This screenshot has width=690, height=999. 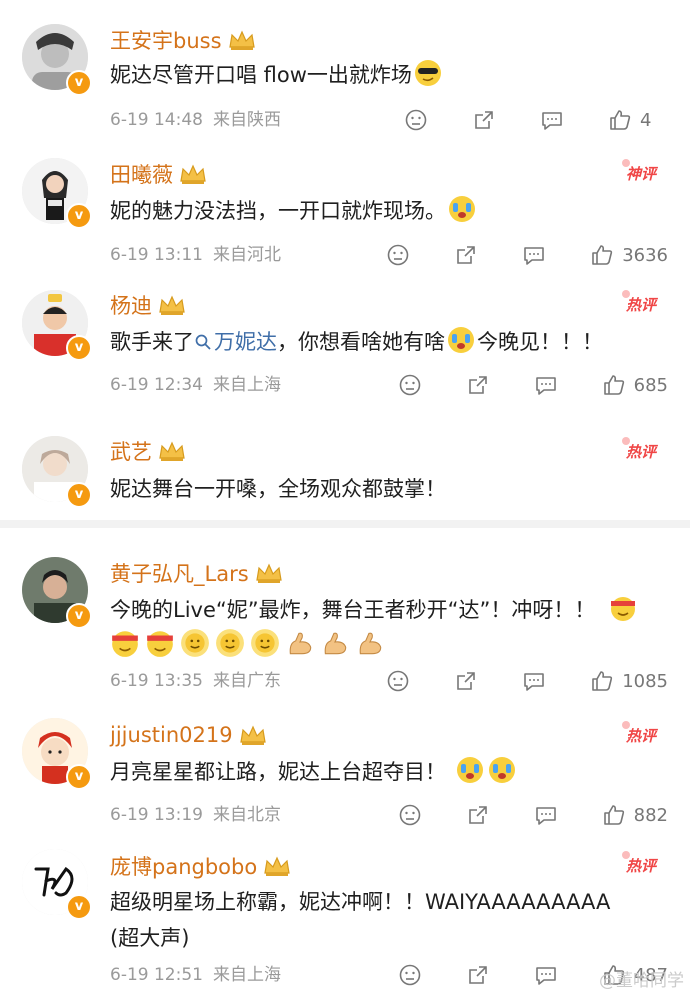 I want to click on user-name: 武艺, so click(x=131, y=451).